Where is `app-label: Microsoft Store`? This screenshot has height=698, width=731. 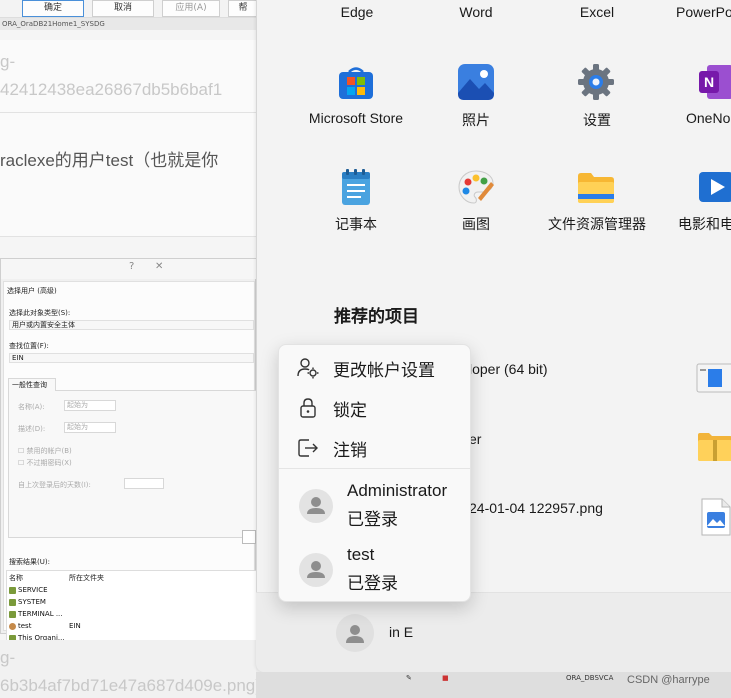
app-label: Microsoft Store is located at coordinates (356, 118).